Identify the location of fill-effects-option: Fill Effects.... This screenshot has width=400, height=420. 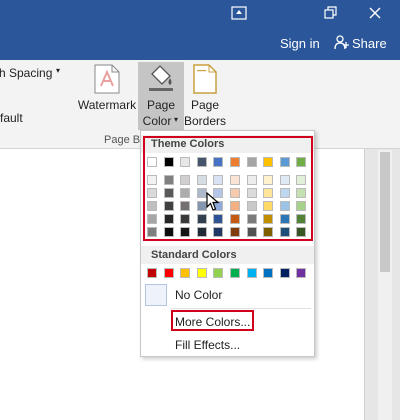
(207, 345).